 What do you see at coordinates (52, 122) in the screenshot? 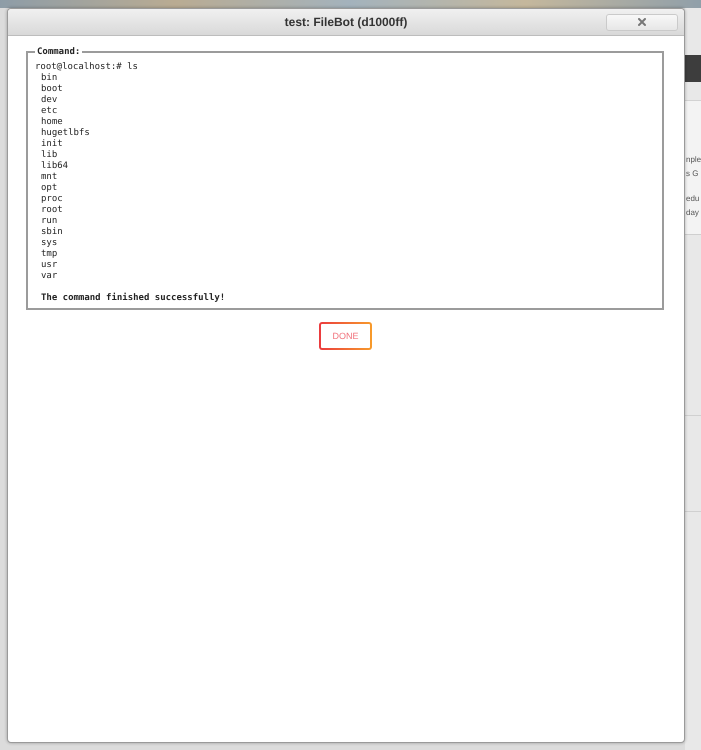
I see `output-line: home` at bounding box center [52, 122].